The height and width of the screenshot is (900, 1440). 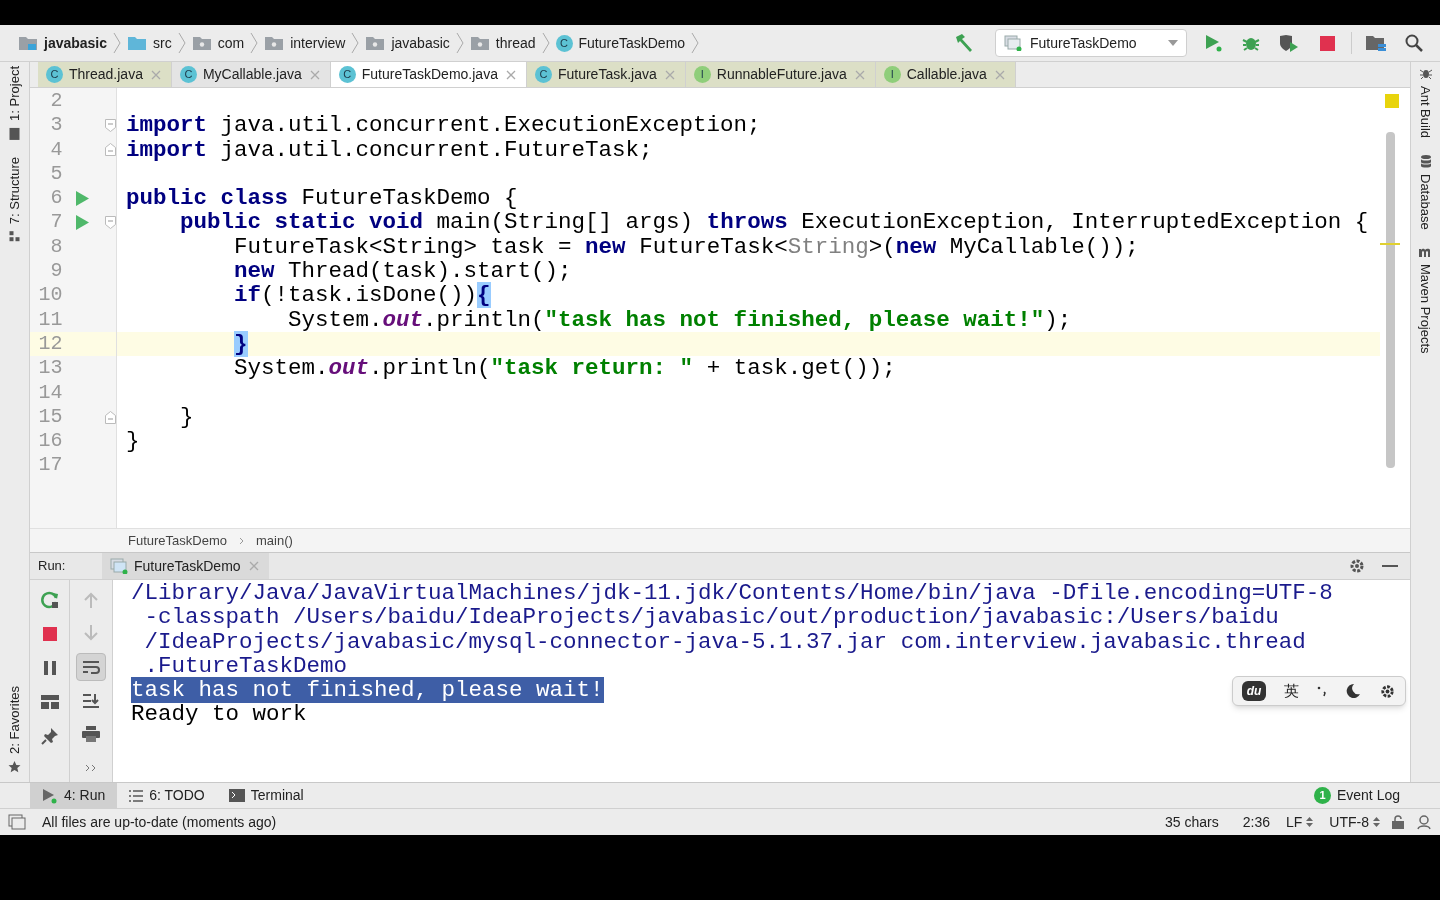 What do you see at coordinates (1398, 822) in the screenshot?
I see `lock-icon` at bounding box center [1398, 822].